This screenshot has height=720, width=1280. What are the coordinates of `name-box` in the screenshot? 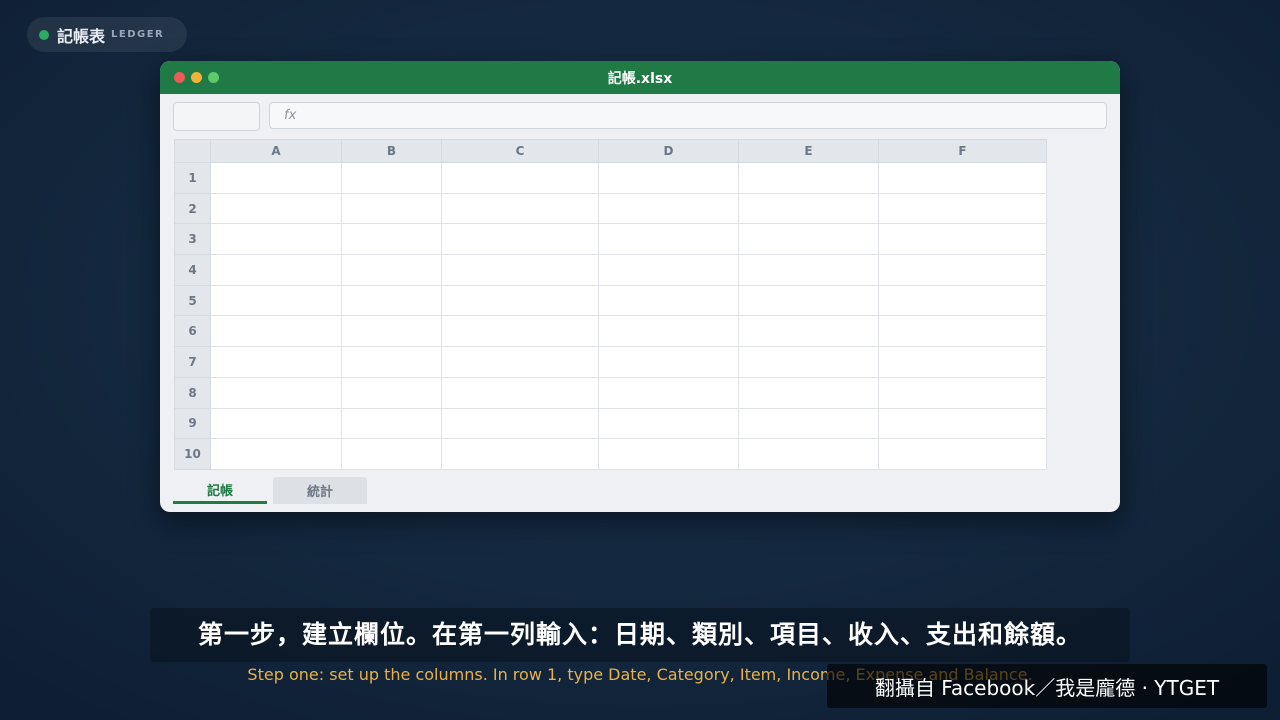 It's located at (216, 116).